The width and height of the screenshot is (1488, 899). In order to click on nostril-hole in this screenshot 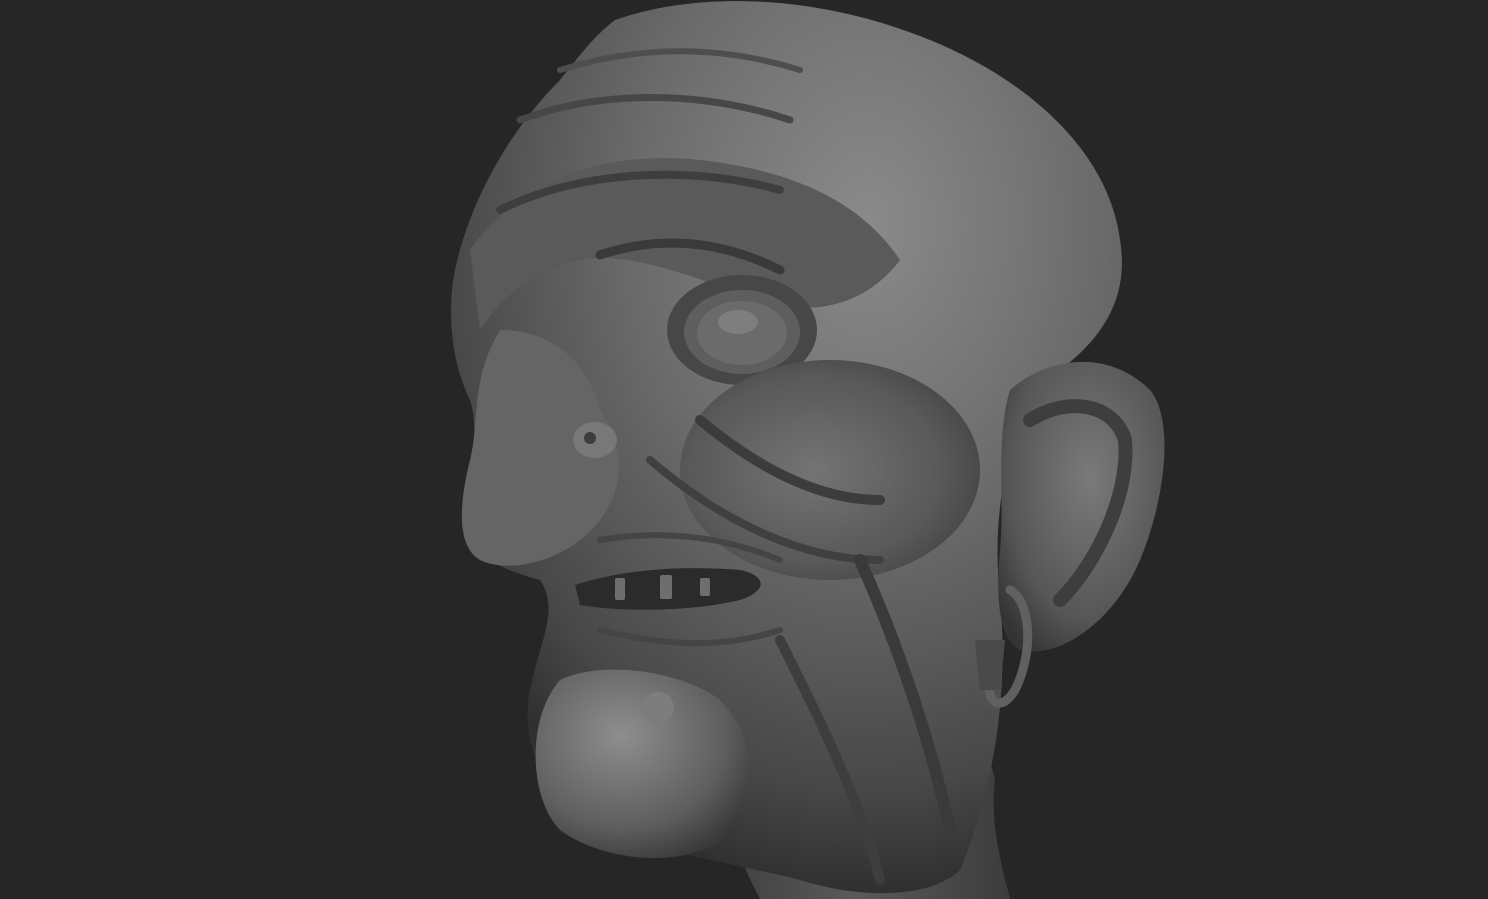, I will do `click(590, 438)`.